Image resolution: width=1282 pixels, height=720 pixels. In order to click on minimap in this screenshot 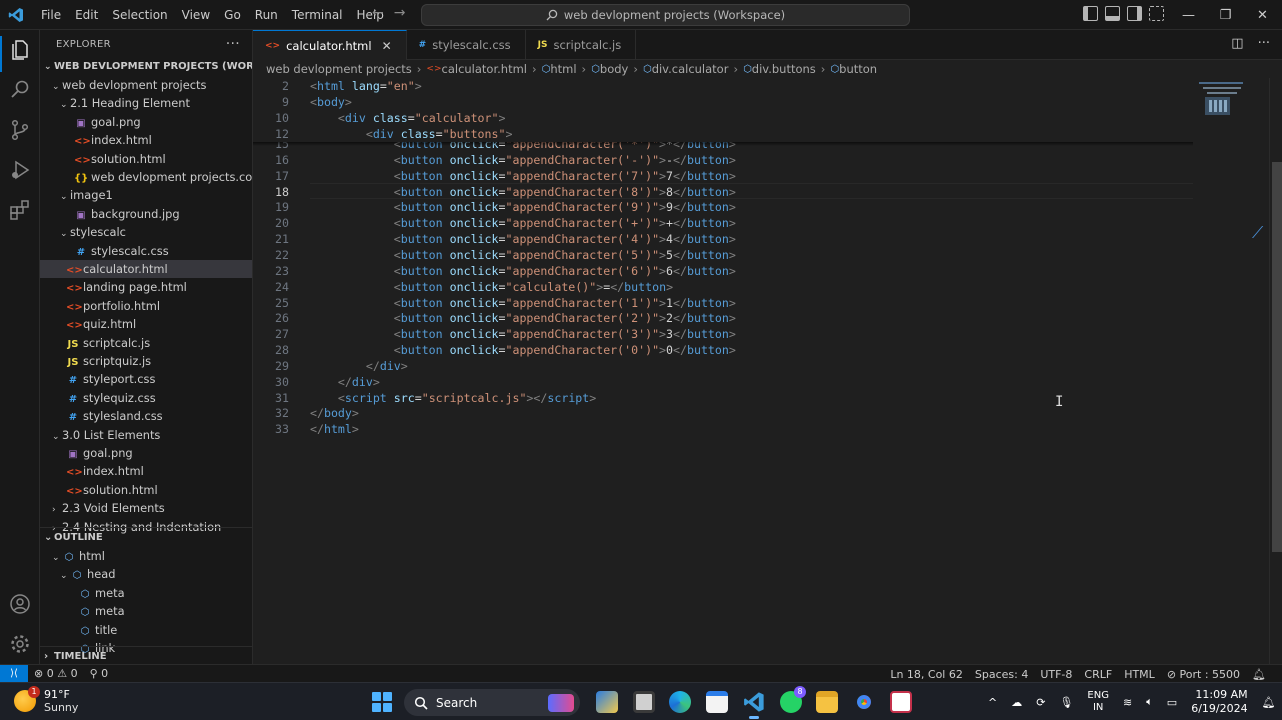, I will do `click(1225, 108)`.